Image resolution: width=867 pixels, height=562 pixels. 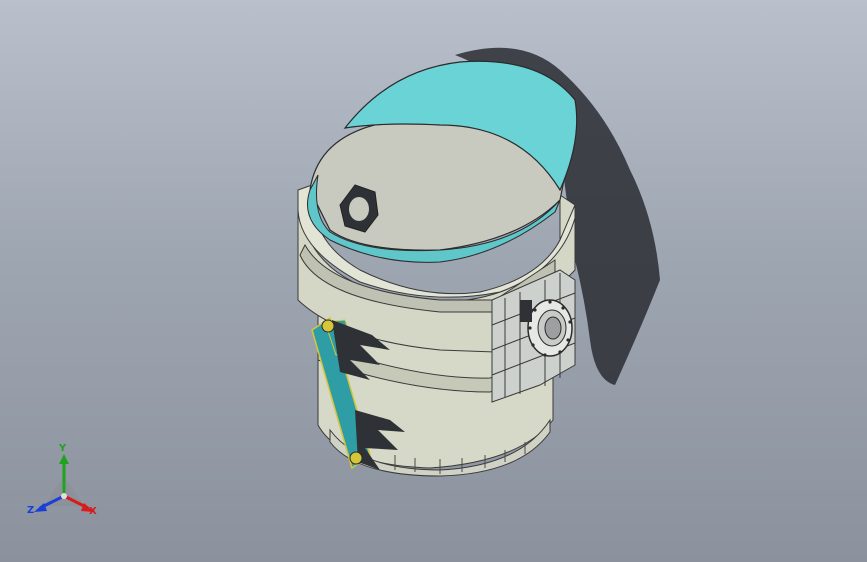 What do you see at coordinates (93, 511) in the screenshot?
I see `x-axis-label: X` at bounding box center [93, 511].